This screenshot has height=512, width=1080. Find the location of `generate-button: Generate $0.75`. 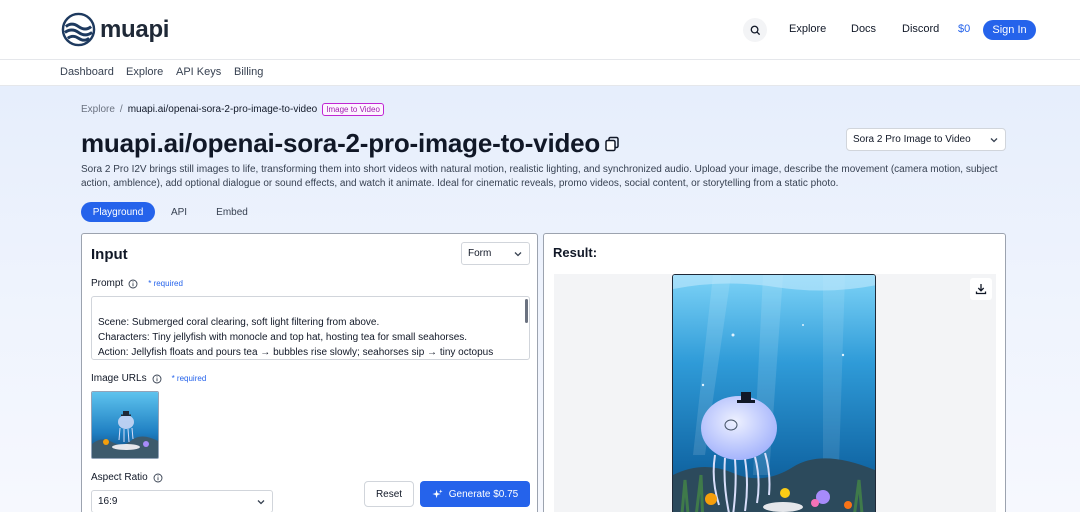

generate-button: Generate $0.75 is located at coordinates (475, 494).